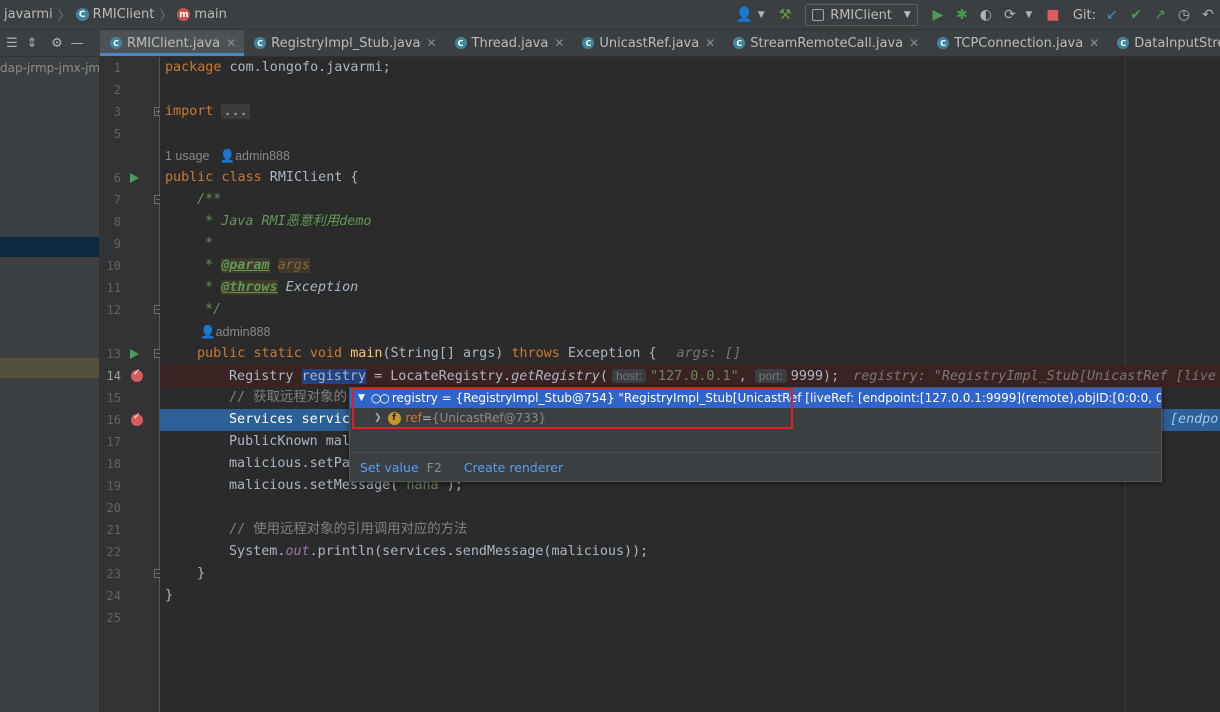 This screenshot has width=1220, height=712. Describe the element at coordinates (117, 244) in the screenshot. I see `line-number: 9` at that location.